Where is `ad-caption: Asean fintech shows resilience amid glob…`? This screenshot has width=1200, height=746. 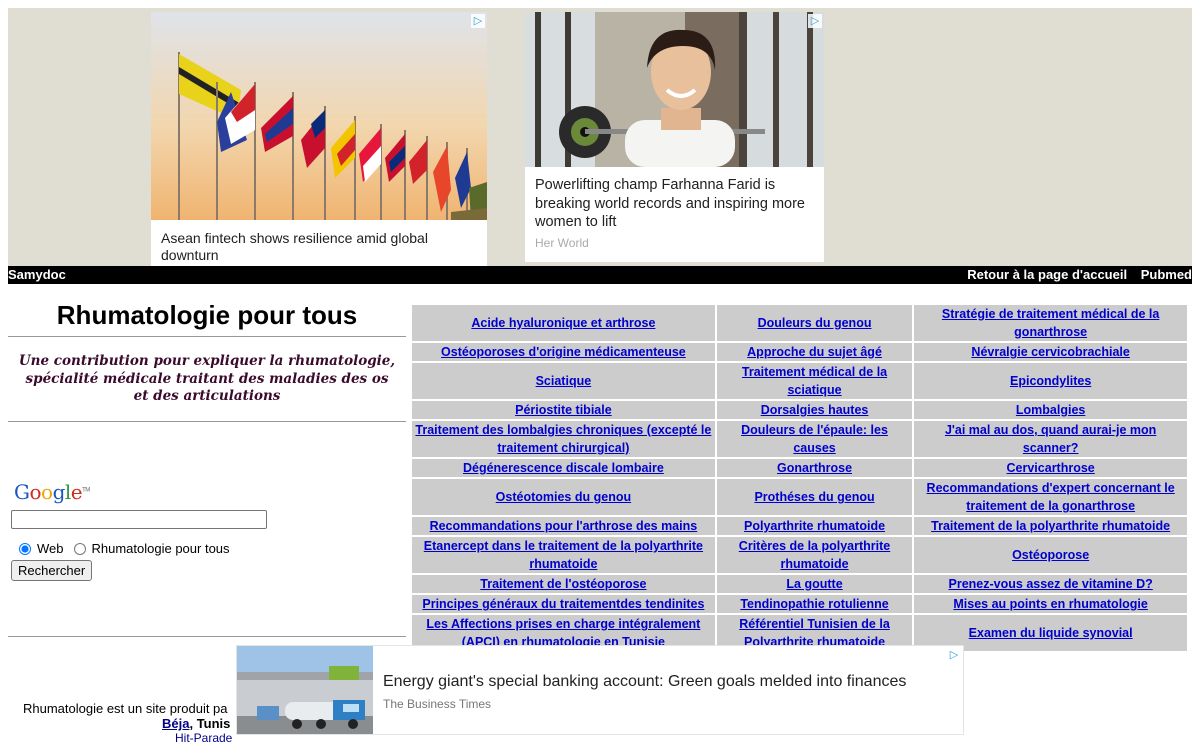 ad-caption: Asean fintech shows resilience amid glob… is located at coordinates (319, 247).